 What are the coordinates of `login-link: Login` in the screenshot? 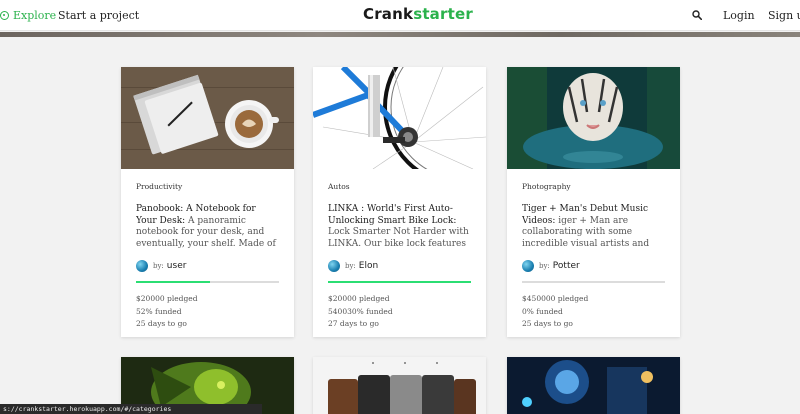 It's located at (739, 15).